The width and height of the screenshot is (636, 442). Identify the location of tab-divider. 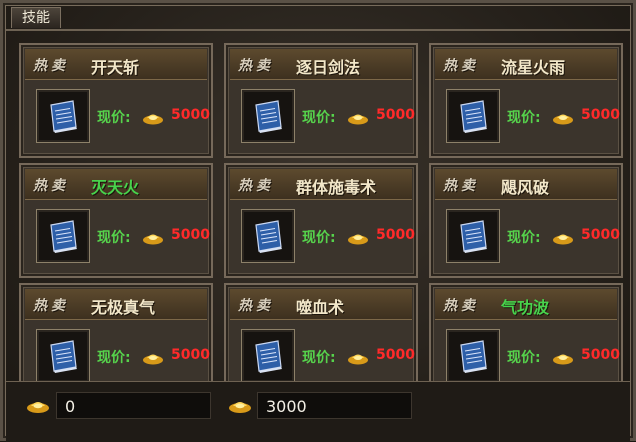
(318, 30).